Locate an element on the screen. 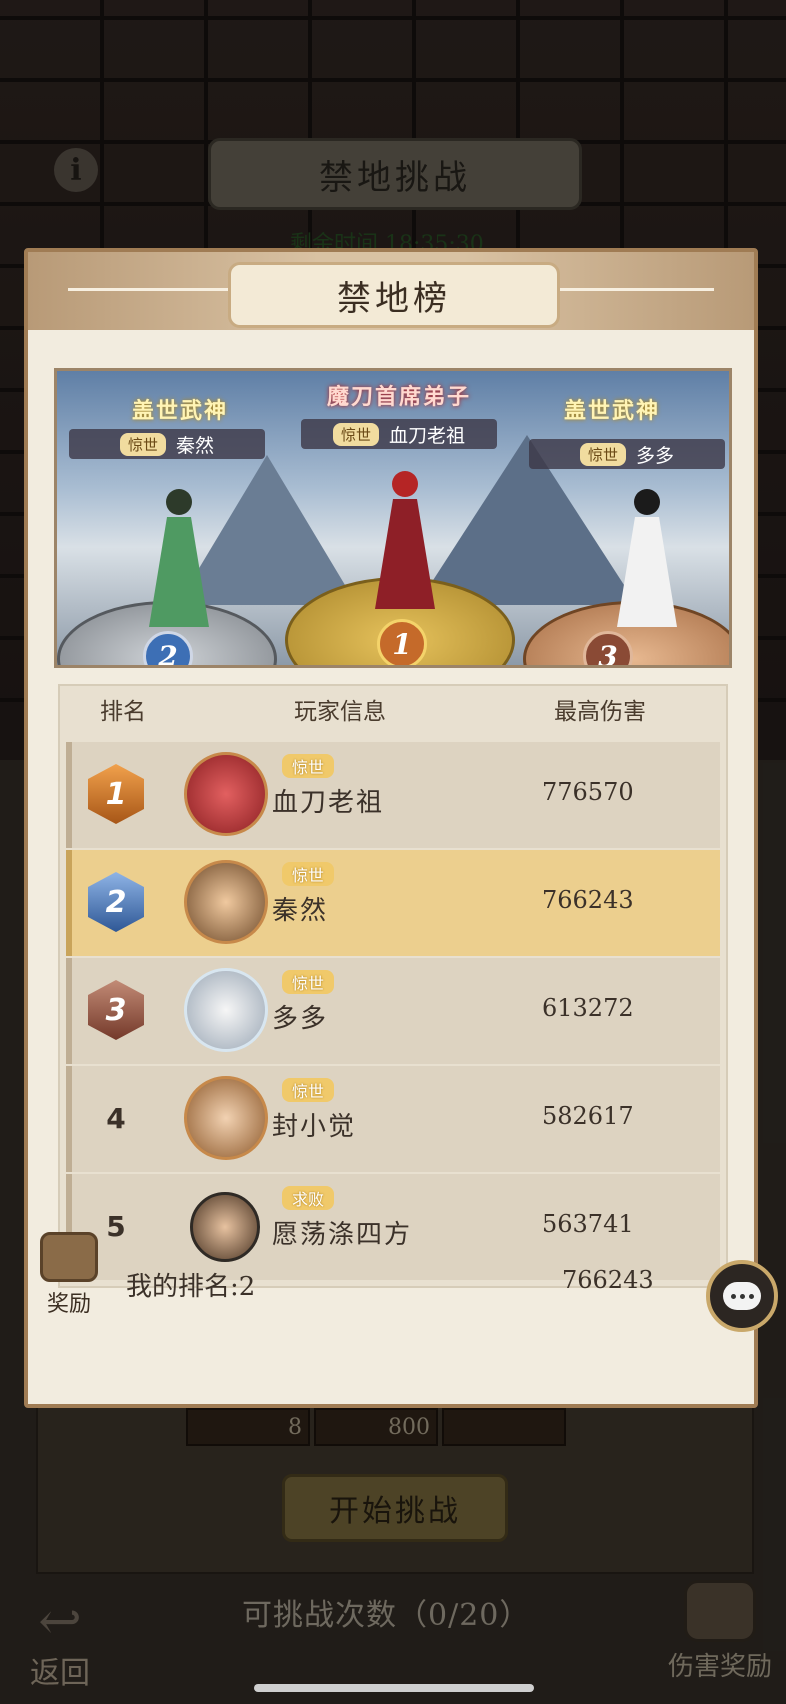  podium-second-nameplate: 惊世 秦然 is located at coordinates (167, 444).